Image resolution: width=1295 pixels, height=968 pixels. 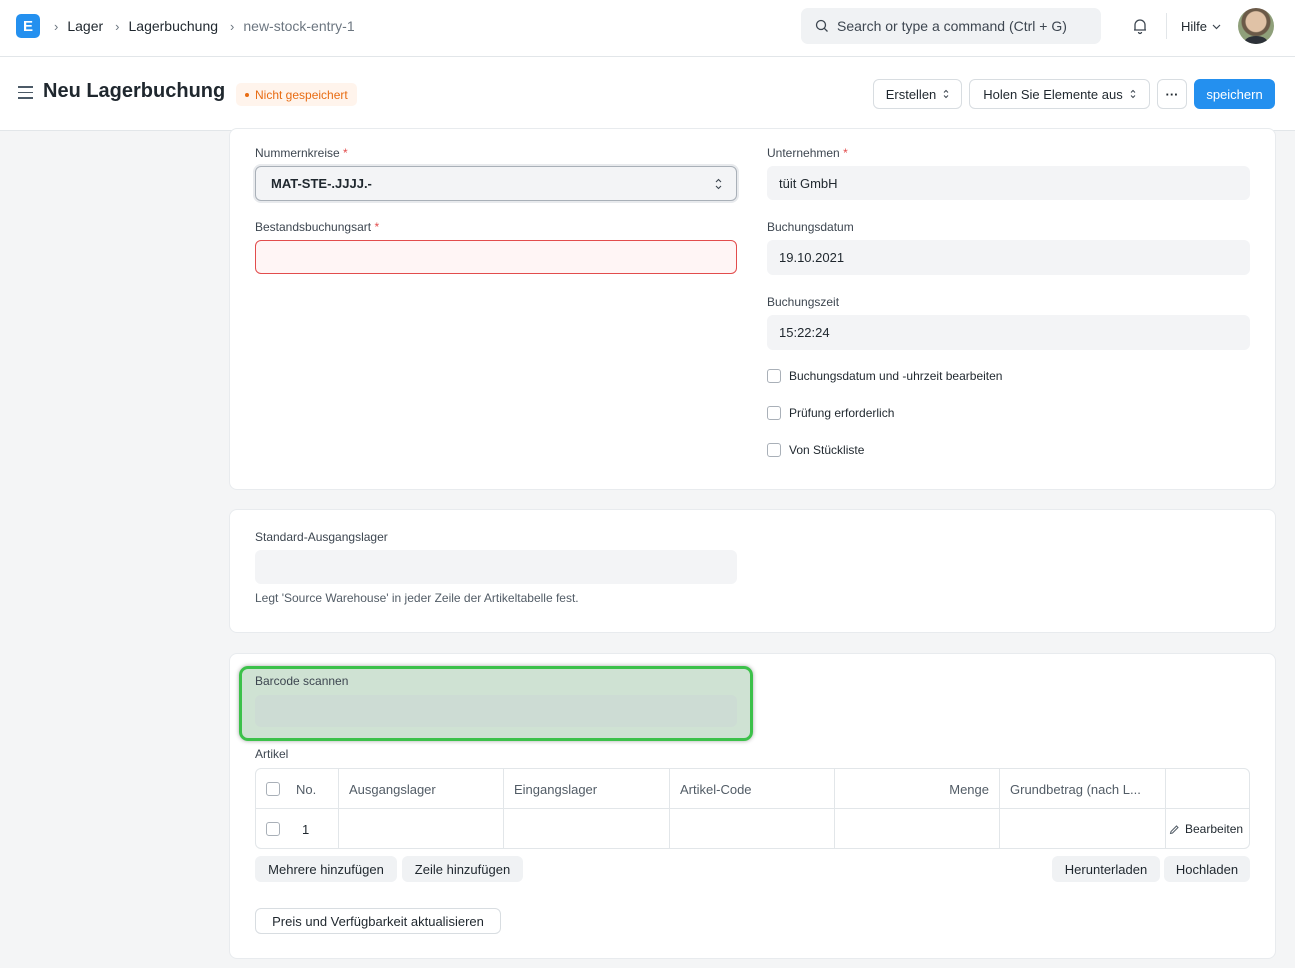 What do you see at coordinates (587, 789) in the screenshot?
I see `column-target-warehouse: Eingangslager` at bounding box center [587, 789].